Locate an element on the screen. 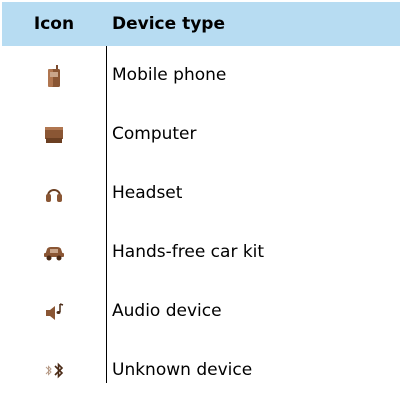 The height and width of the screenshot is (410, 402). list-item-label: Unknown device is located at coordinates (182, 370).